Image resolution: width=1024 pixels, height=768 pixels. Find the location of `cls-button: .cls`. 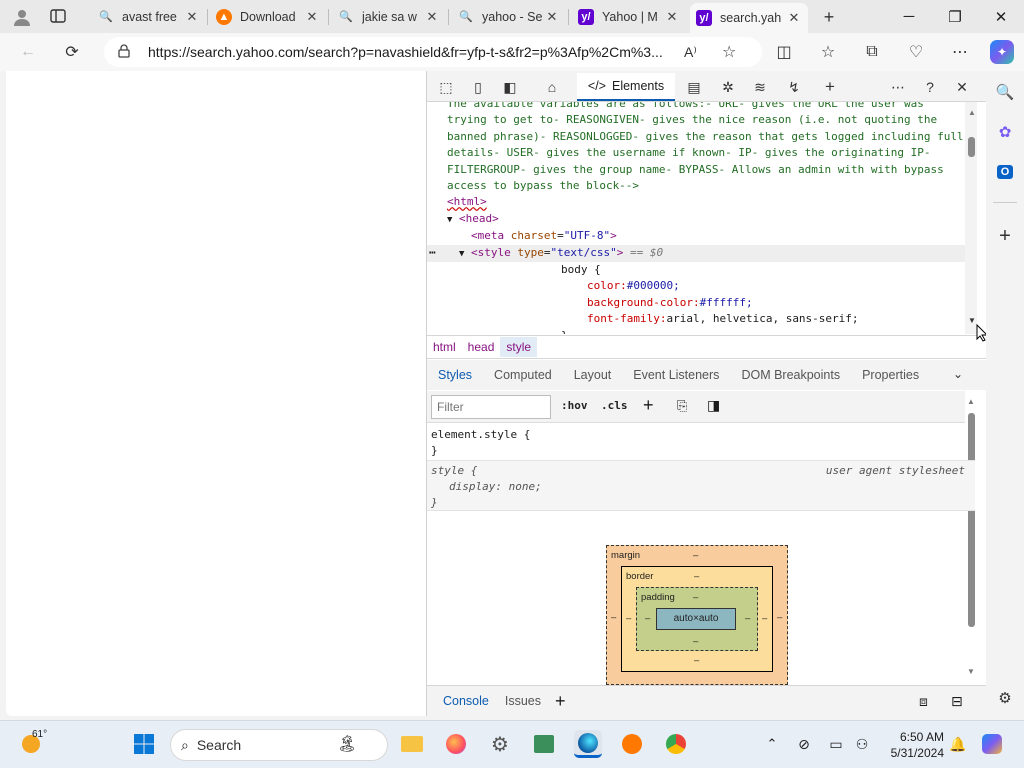

cls-button: .cls is located at coordinates (614, 405).